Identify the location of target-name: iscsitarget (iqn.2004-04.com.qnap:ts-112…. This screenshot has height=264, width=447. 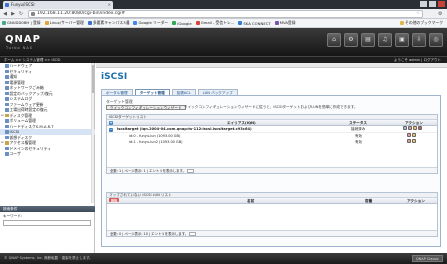
(184, 129).